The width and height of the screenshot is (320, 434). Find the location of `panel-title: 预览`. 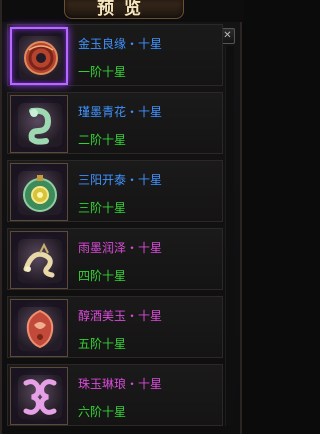

panel-title: 预览 is located at coordinates (124, 9).